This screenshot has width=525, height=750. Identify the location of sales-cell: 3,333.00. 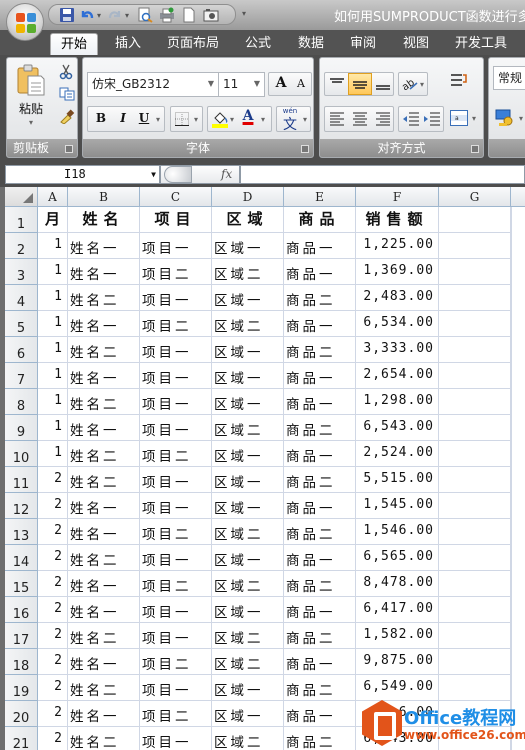
(397, 350).